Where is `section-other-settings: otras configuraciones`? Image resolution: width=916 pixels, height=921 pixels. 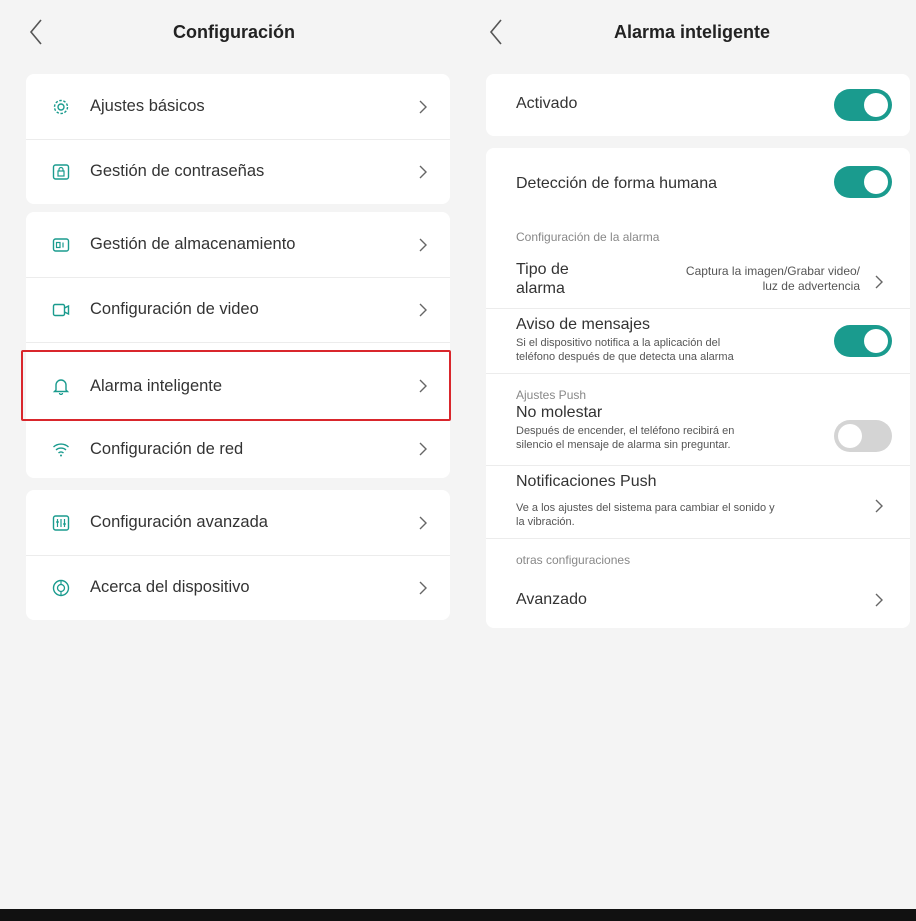 section-other-settings: otras configuraciones is located at coordinates (573, 560).